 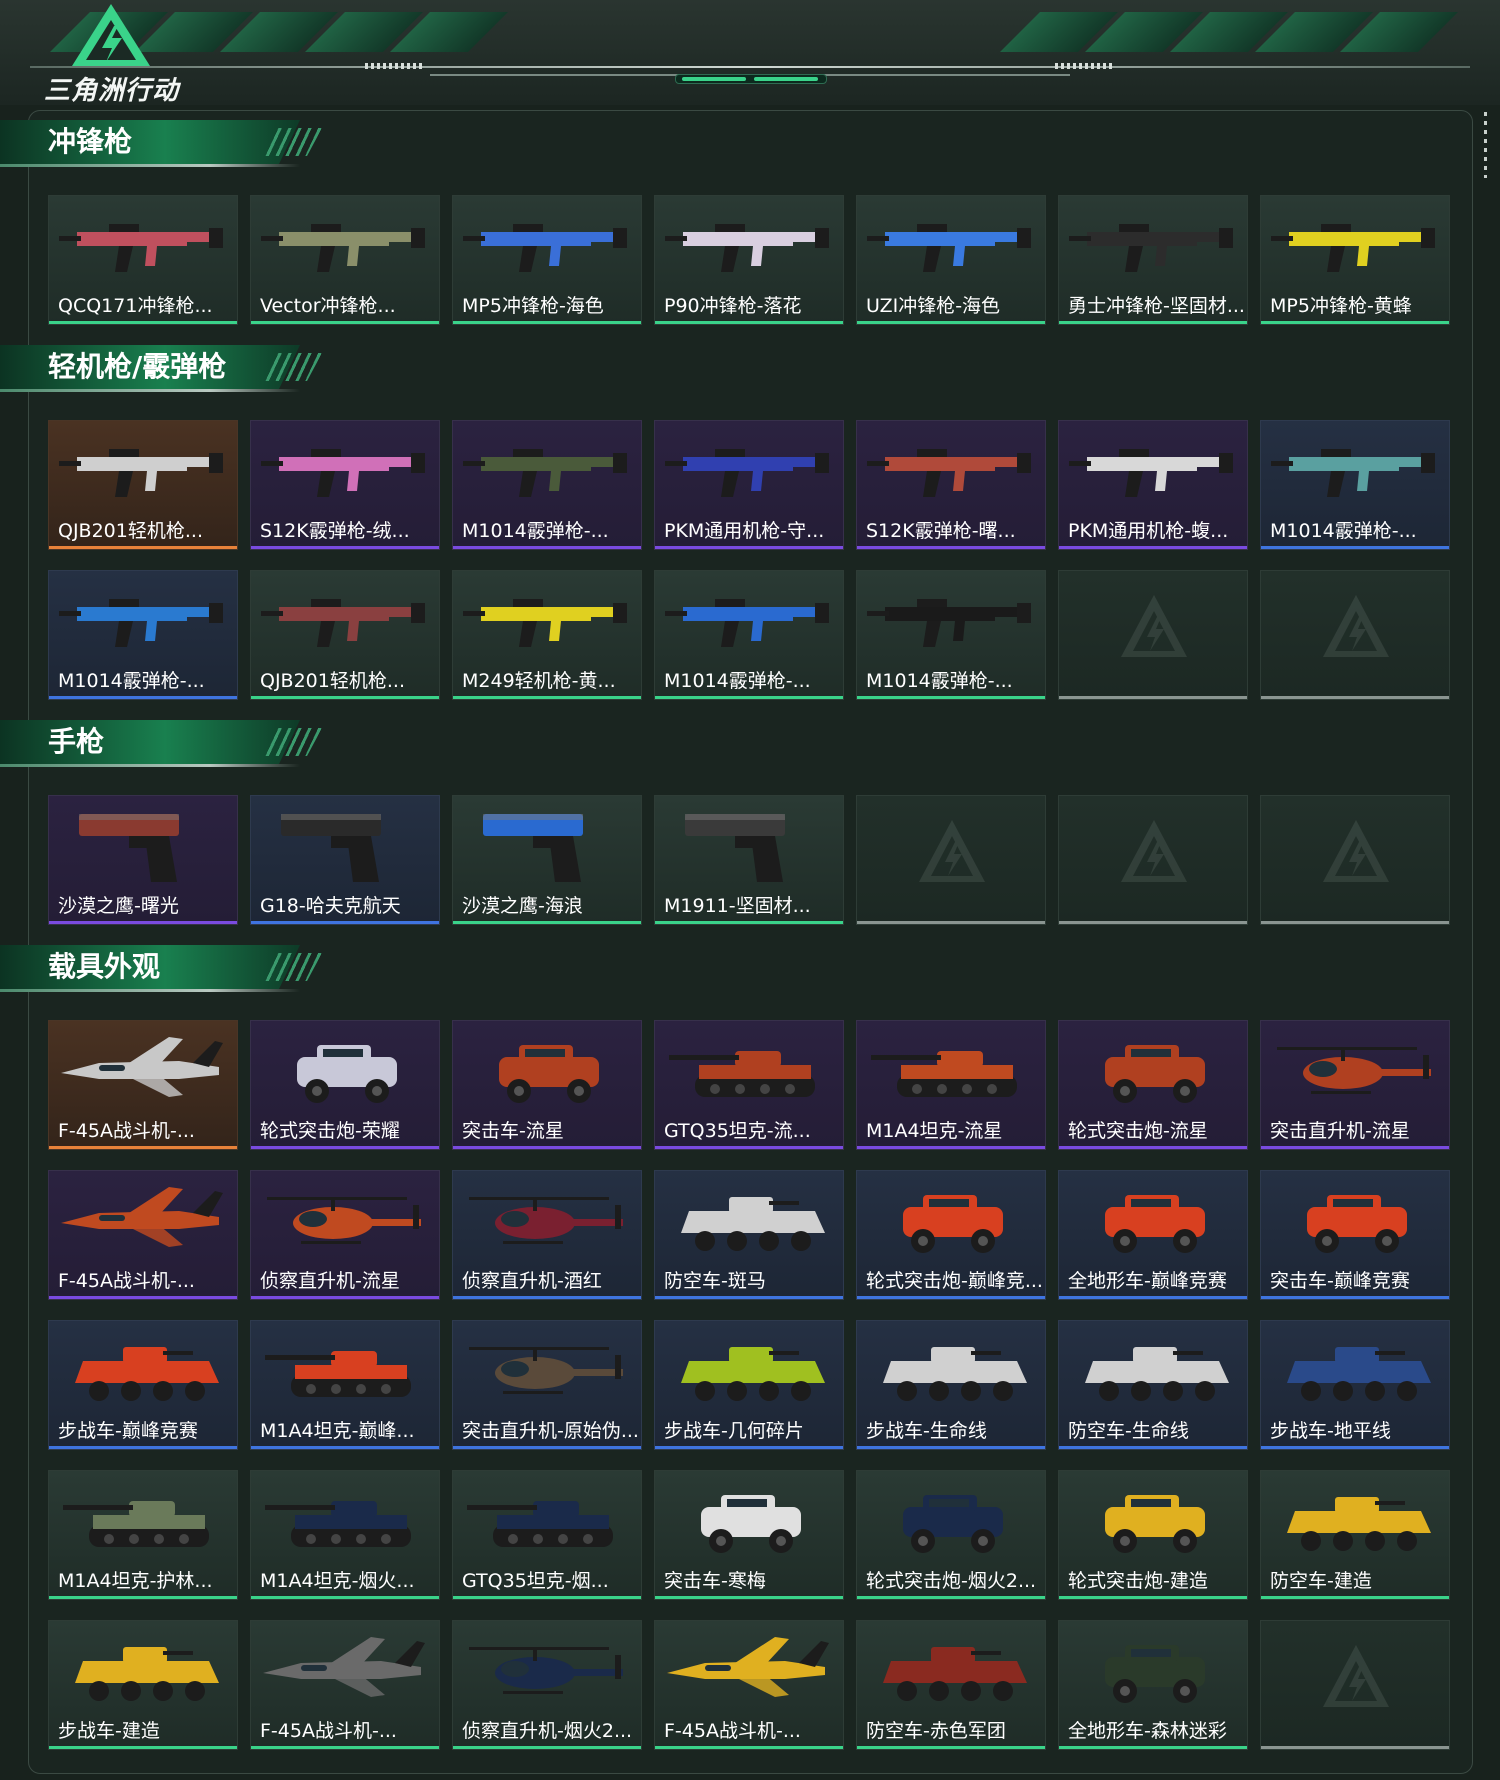 I want to click on item-name: 轮式突击炮-流星, so click(x=1138, y=1131).